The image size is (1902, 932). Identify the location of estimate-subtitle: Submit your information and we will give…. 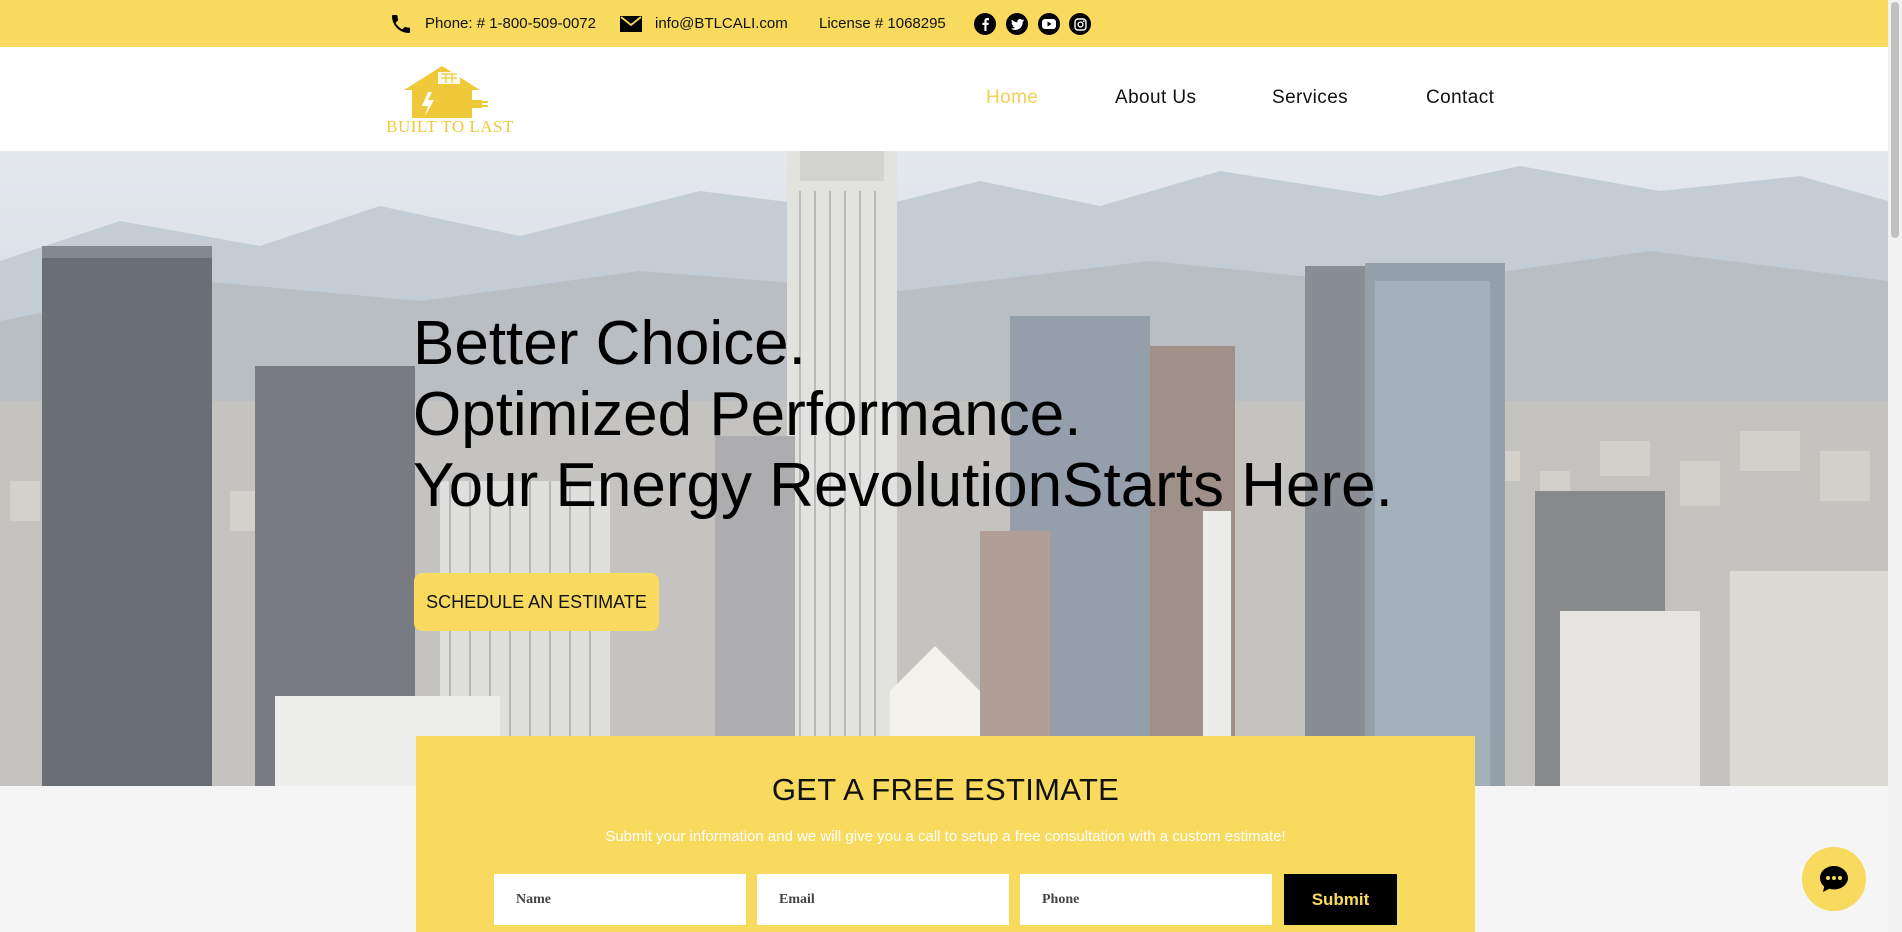
(945, 836).